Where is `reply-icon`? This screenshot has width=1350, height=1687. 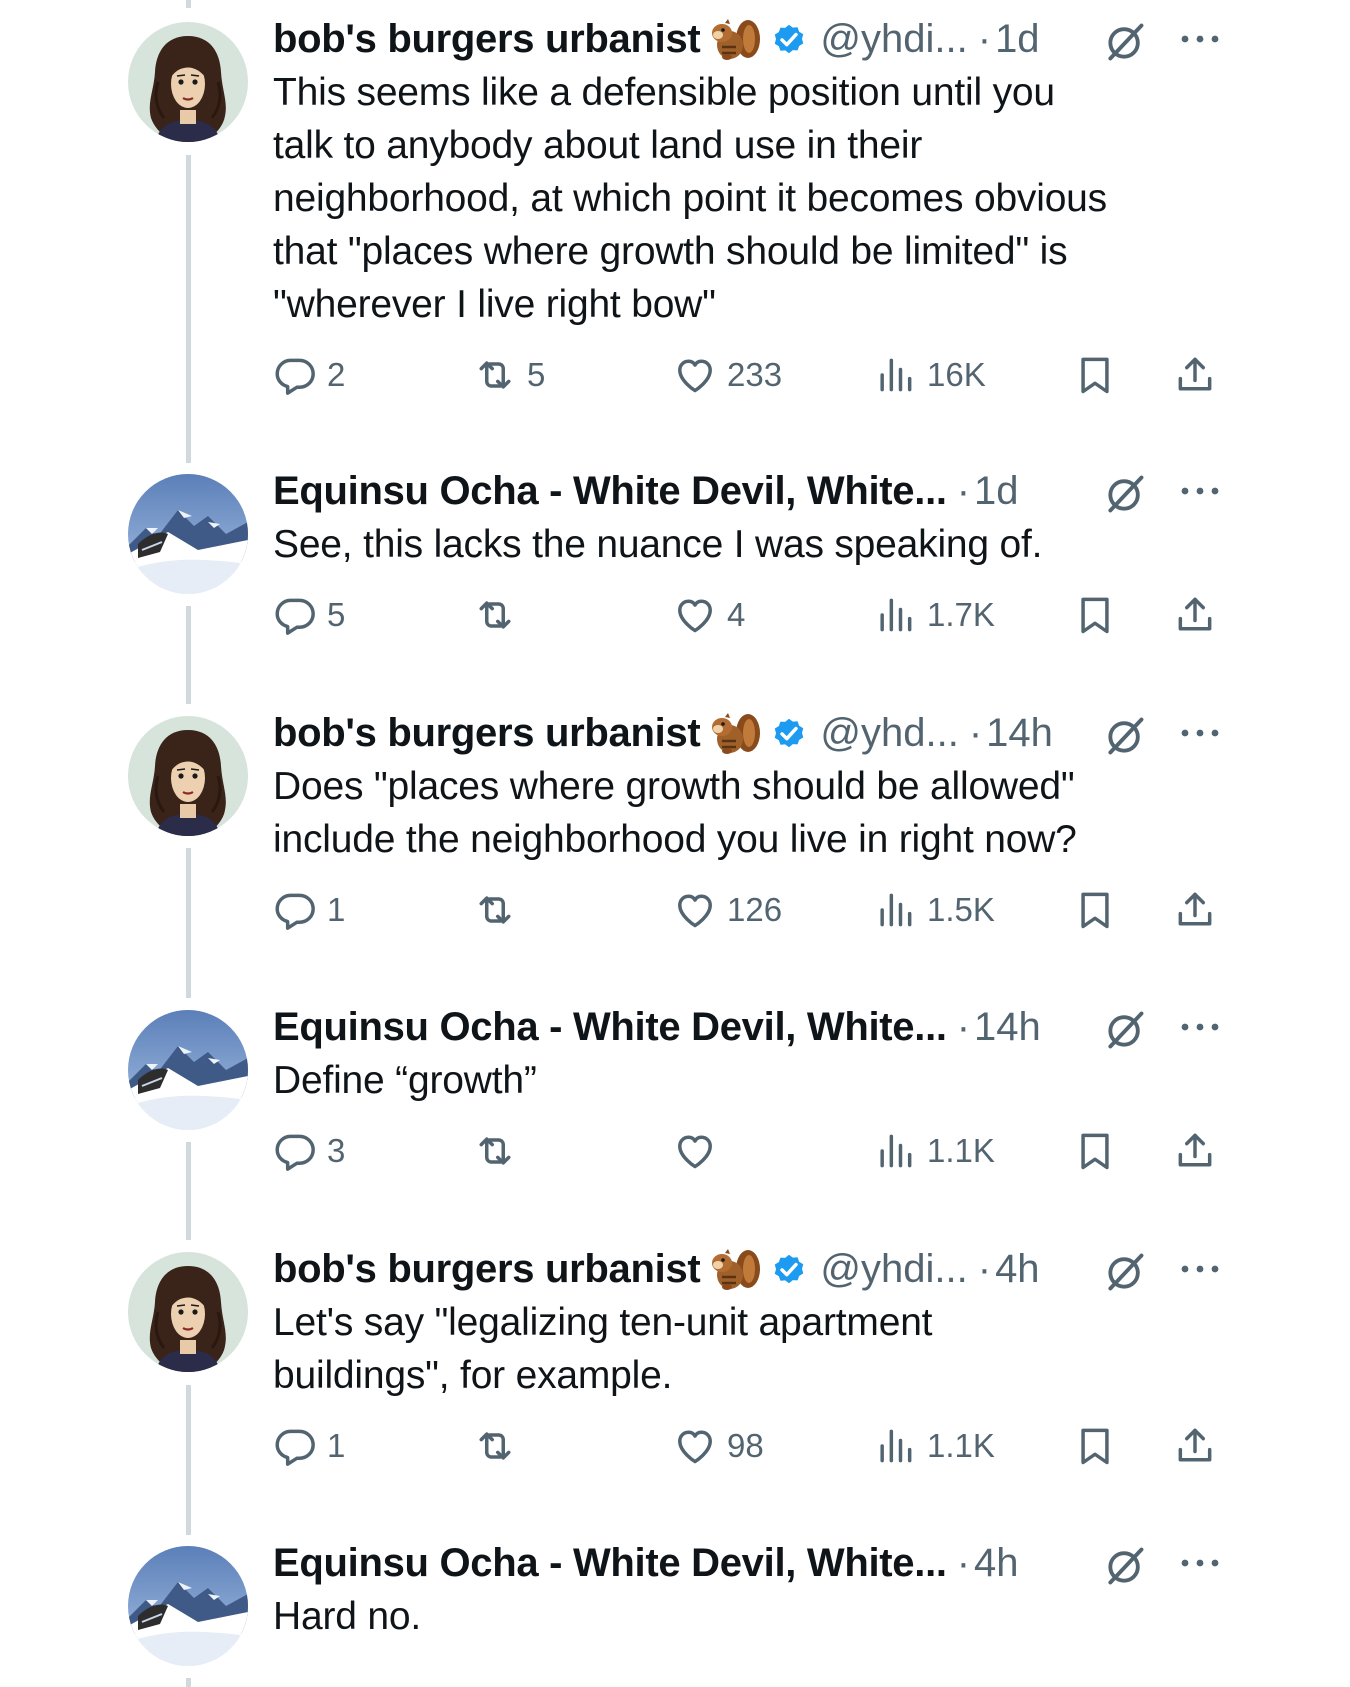
reply-icon is located at coordinates (295, 375).